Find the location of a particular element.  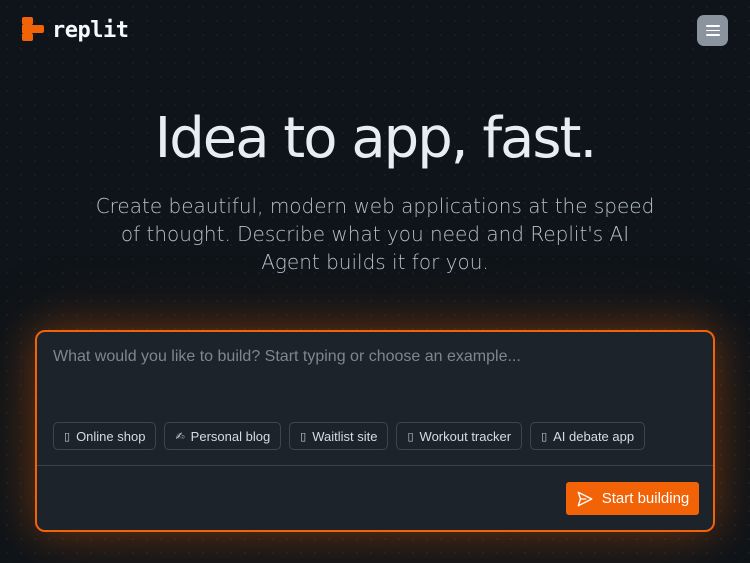

example-chip-workout-tracker: ▯ Workout tracker is located at coordinates (459, 436).